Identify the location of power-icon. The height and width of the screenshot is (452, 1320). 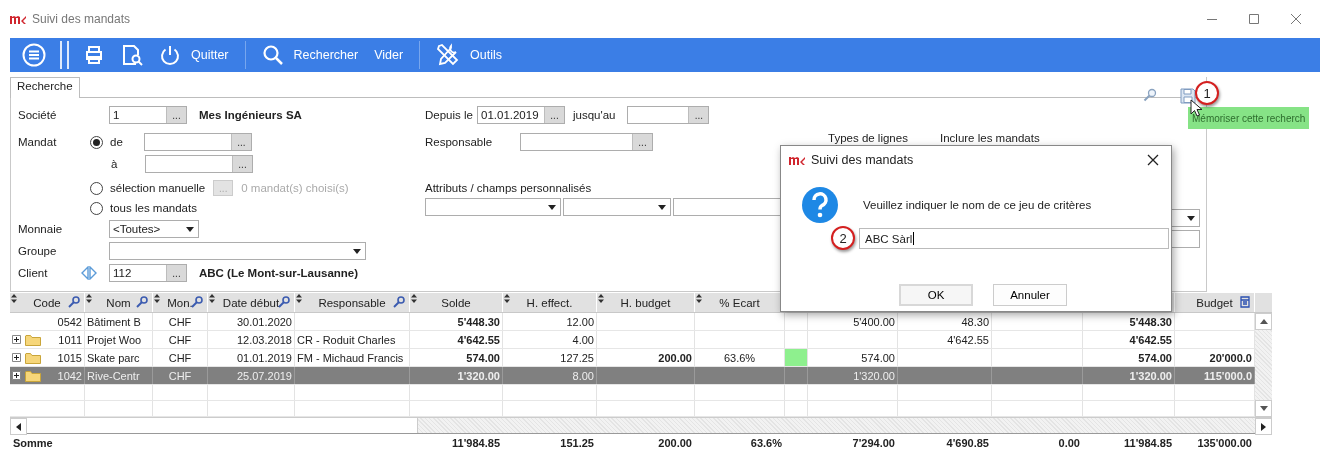
(170, 55).